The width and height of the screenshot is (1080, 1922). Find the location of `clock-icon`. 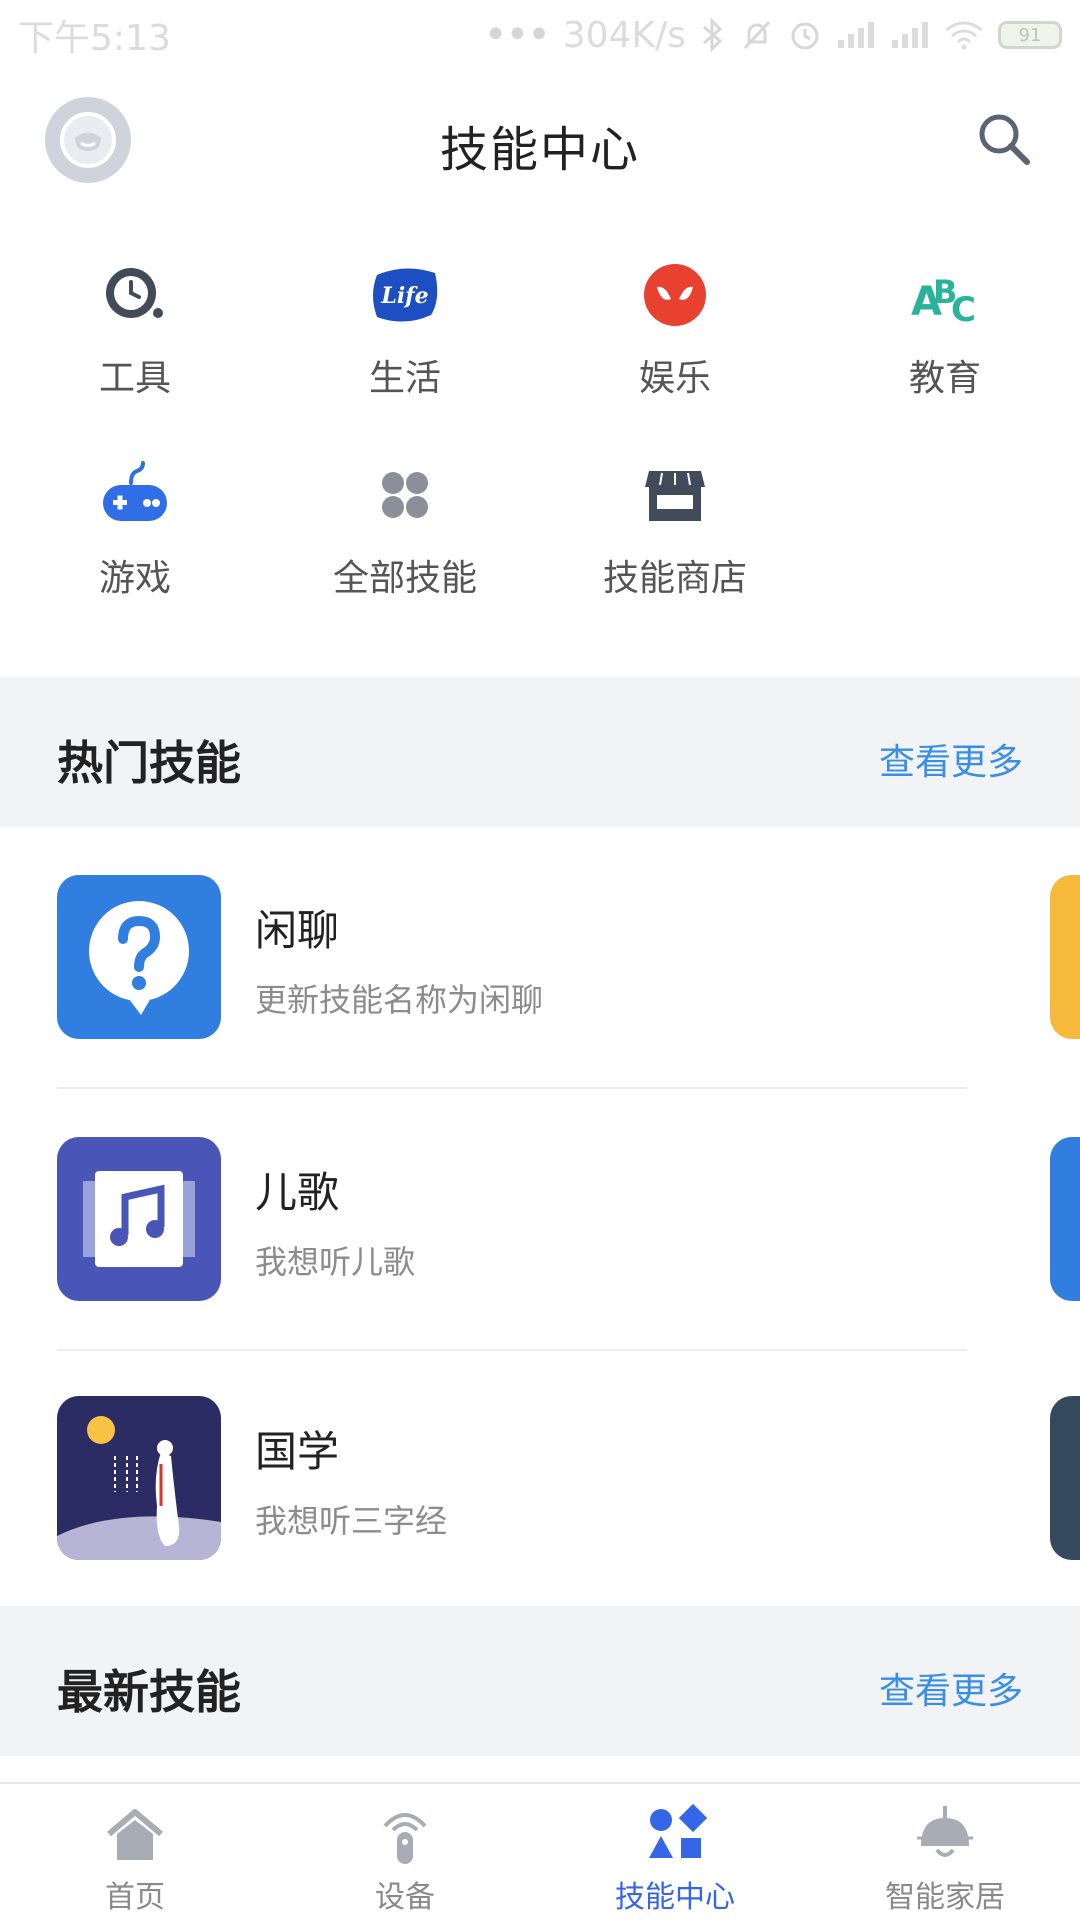

clock-icon is located at coordinates (134, 293).